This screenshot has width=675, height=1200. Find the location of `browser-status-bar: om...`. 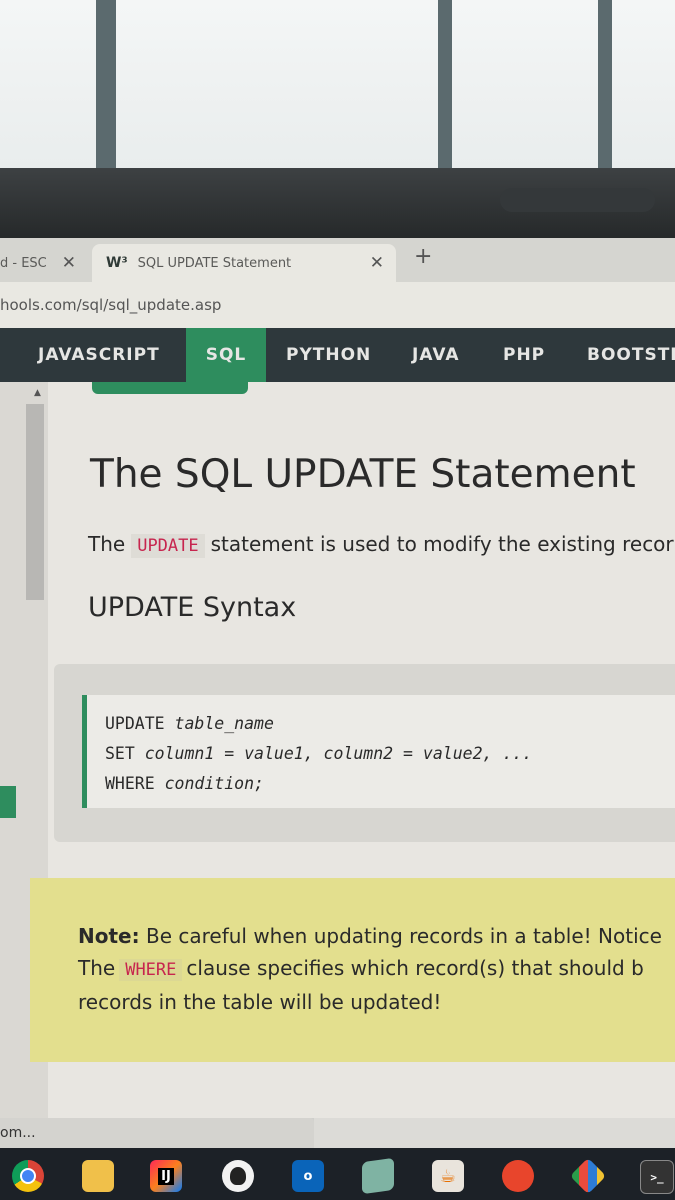

browser-status-bar: om... is located at coordinates (157, 1133).